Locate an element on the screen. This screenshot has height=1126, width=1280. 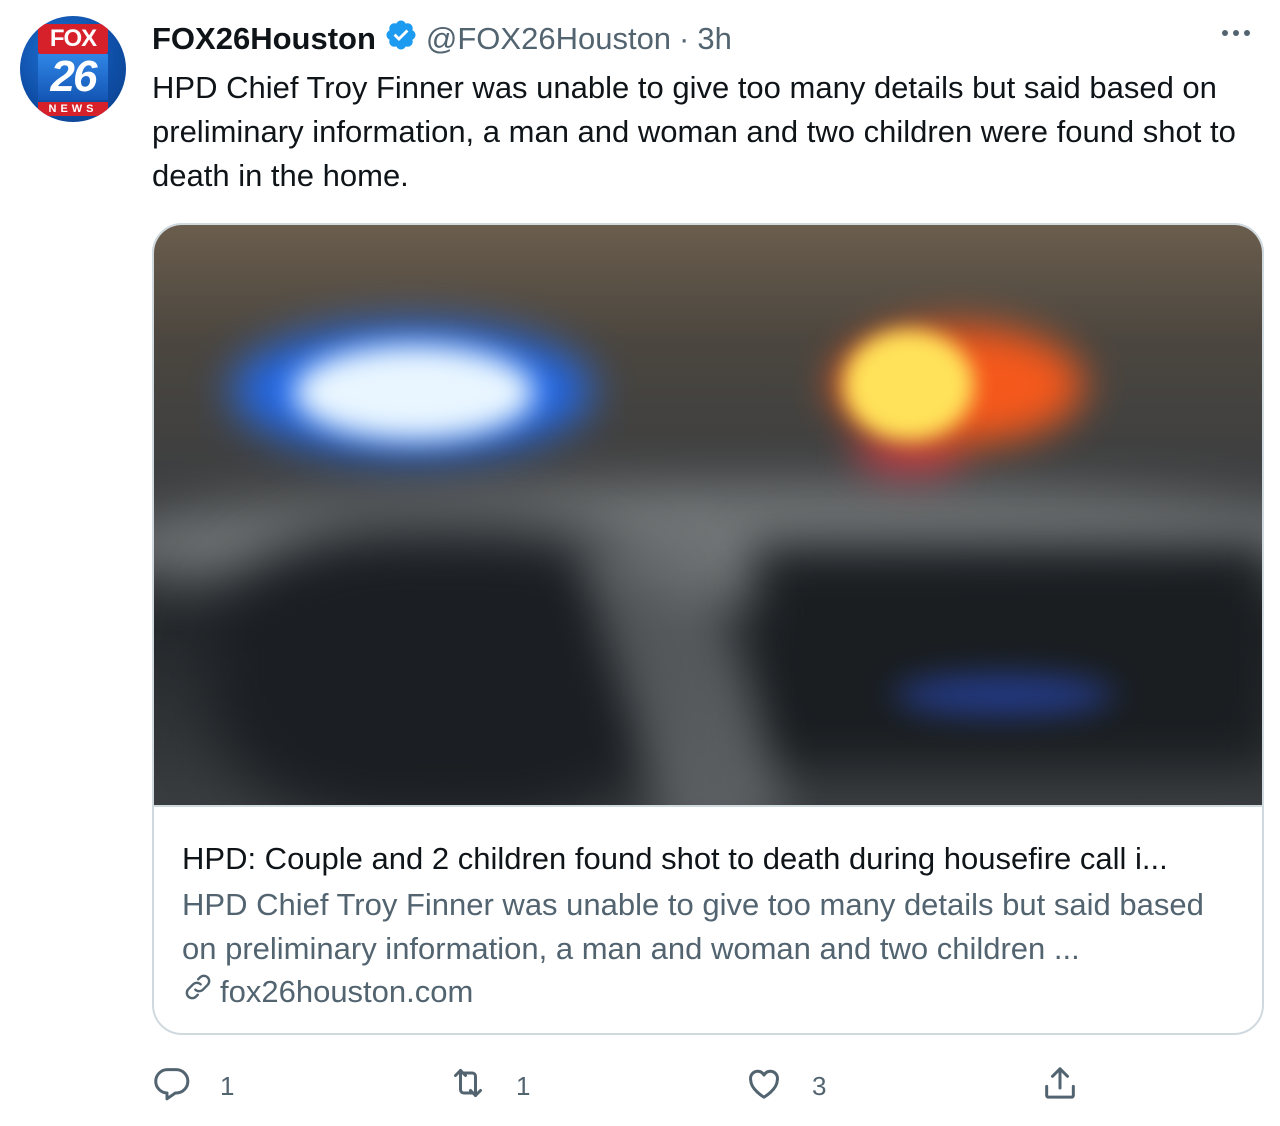
avatar-number: 26 is located at coordinates (73, 77).